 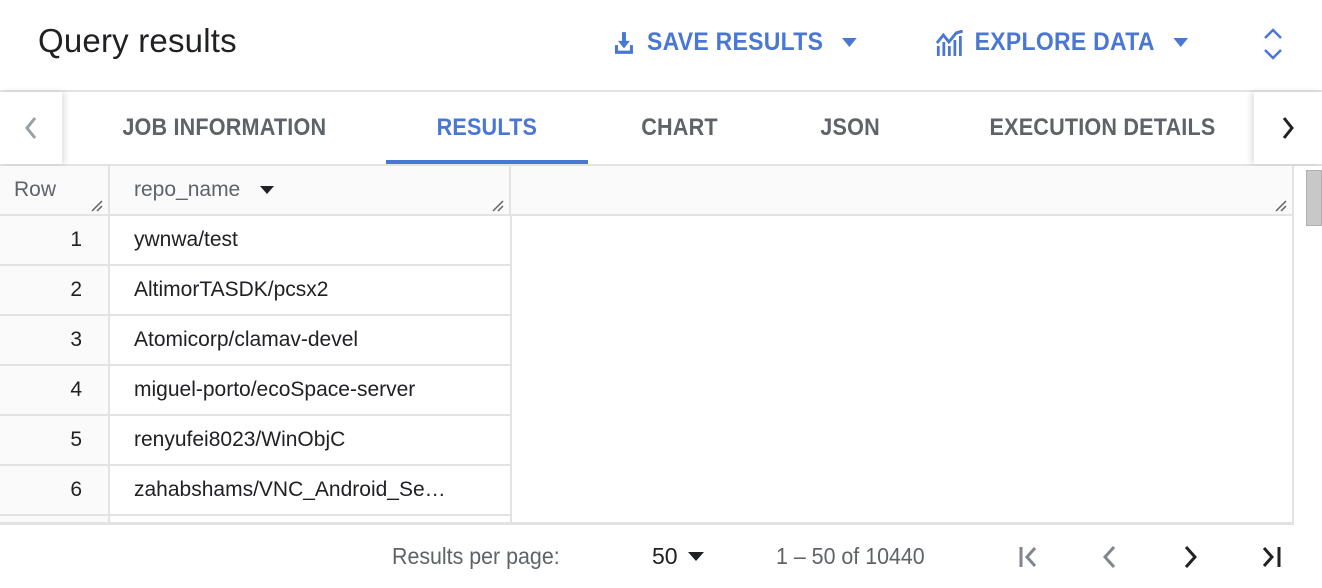 I want to click on row-number: 3, so click(x=55, y=340).